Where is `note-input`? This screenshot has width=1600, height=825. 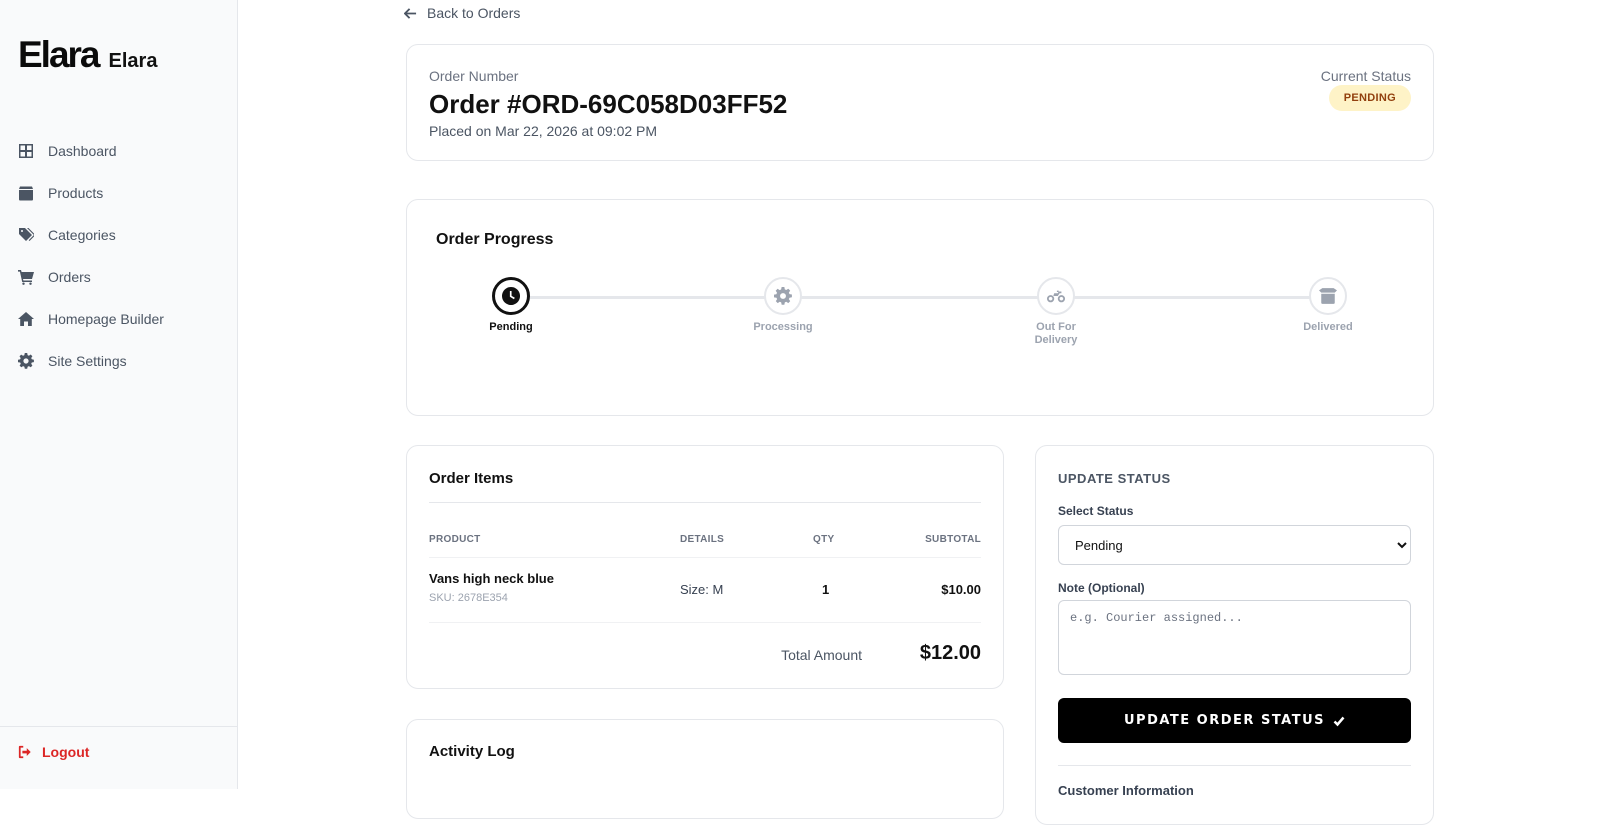 note-input is located at coordinates (1234, 637).